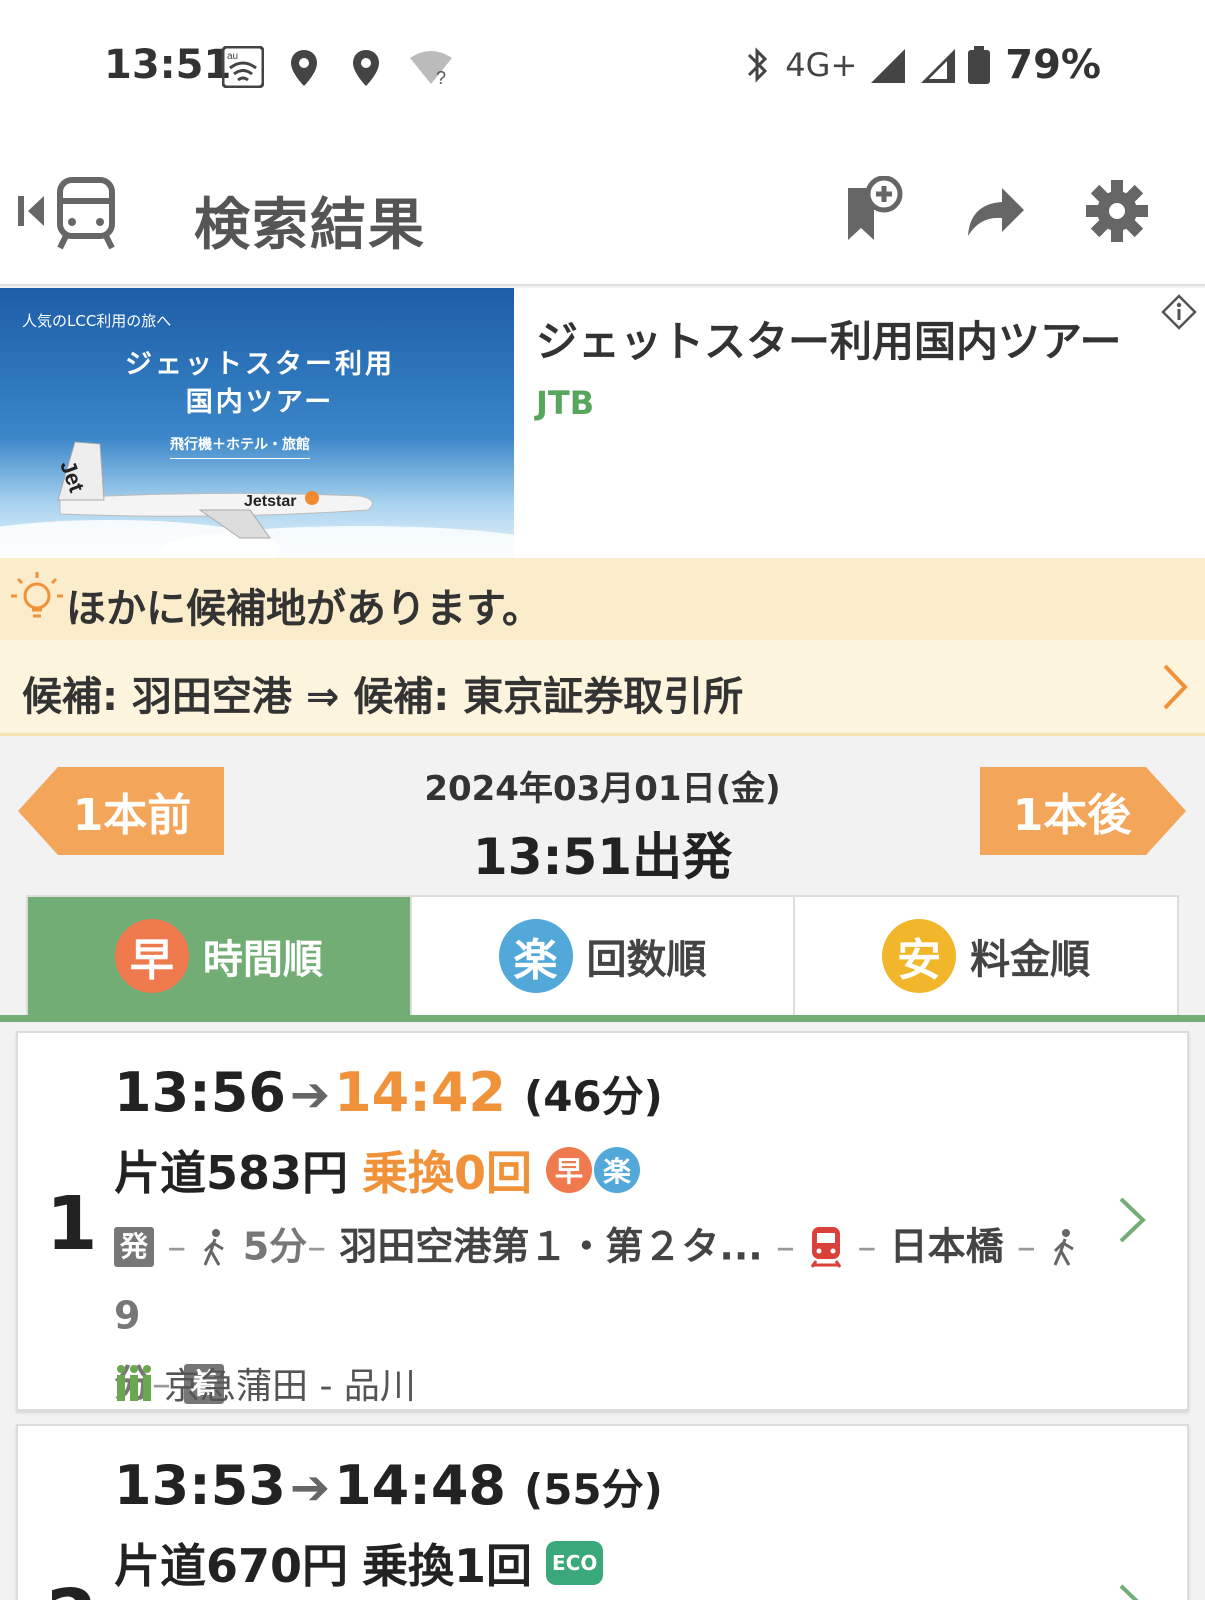 Image resolution: width=1205 pixels, height=1600 pixels. I want to click on ad-image-headline: ジェットスター利用 国内ツアー, so click(260, 383).